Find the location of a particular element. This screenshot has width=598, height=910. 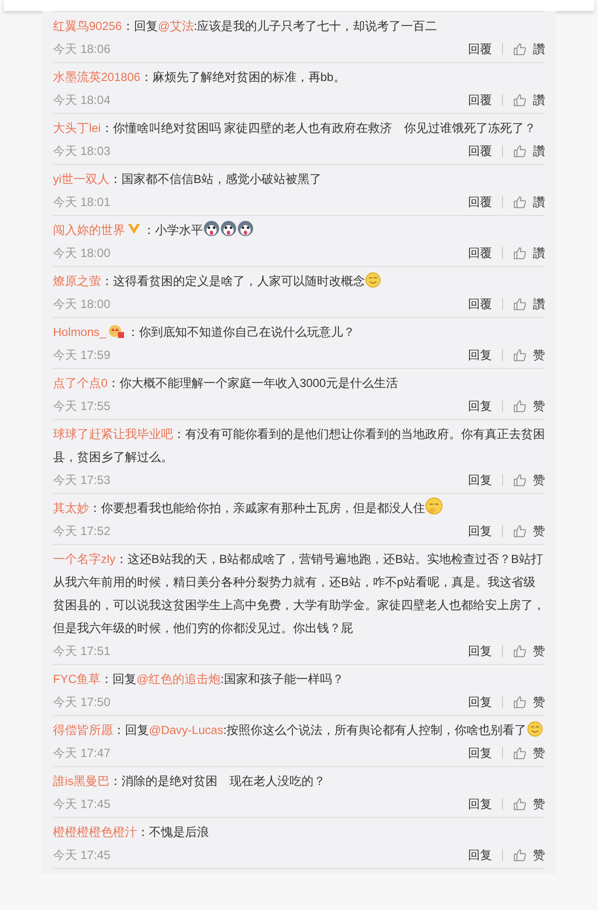

comment-text: 橙橙橙橙色橙汁：不愧是后浪 is located at coordinates (131, 832).